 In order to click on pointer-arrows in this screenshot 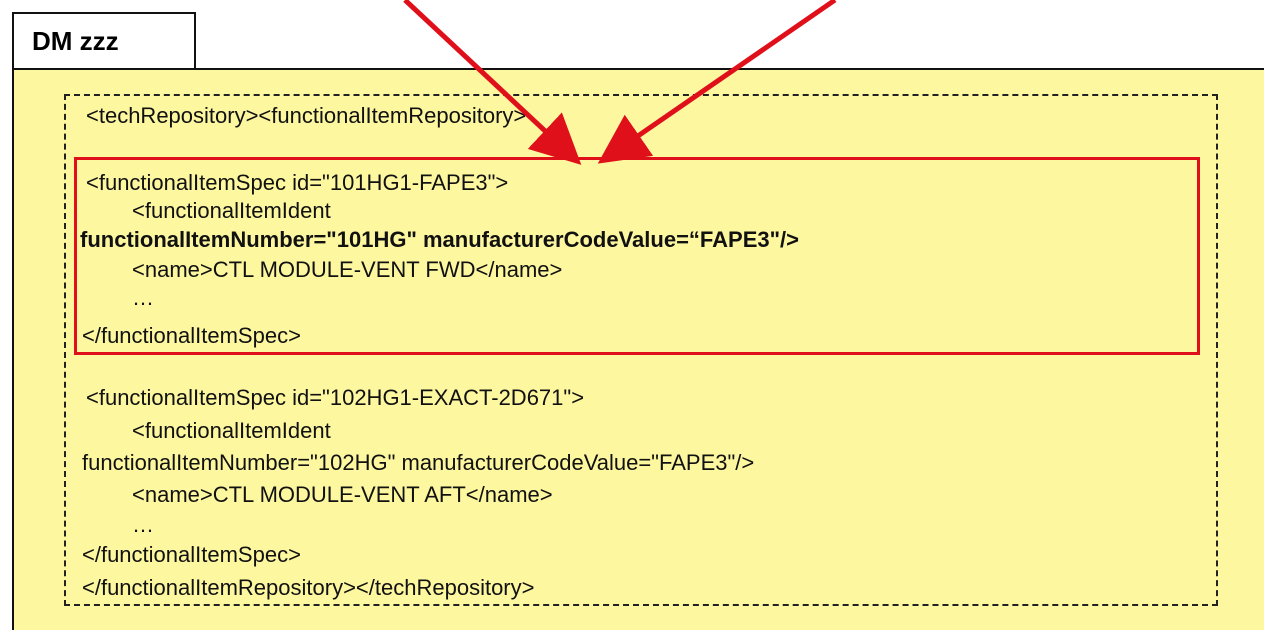, I will do `click(620, 82)`.